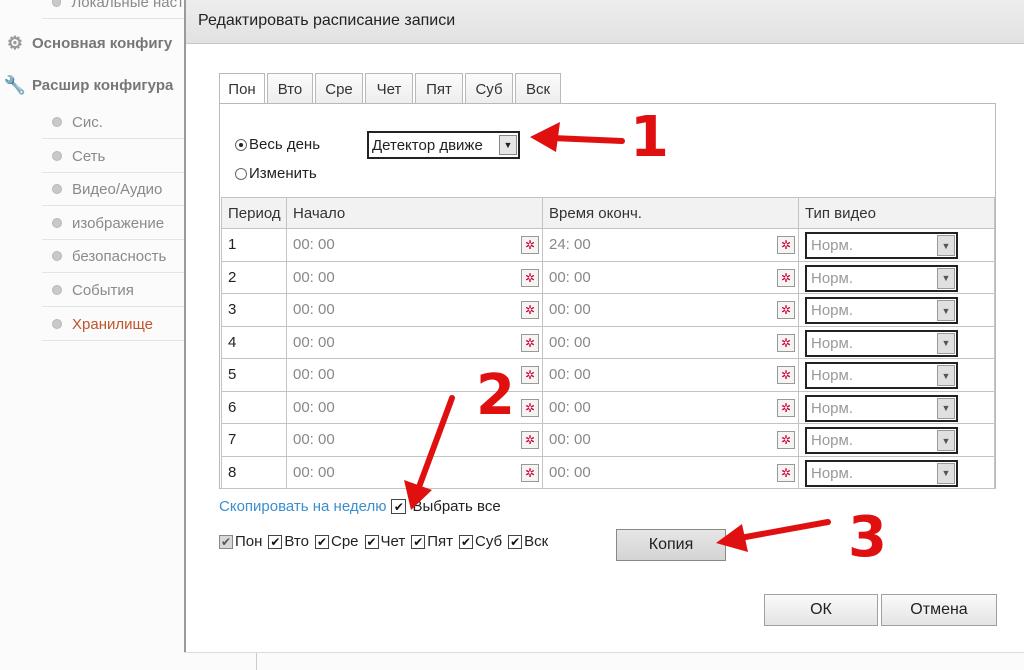 The height and width of the screenshot is (670, 1024). Describe the element at coordinates (528, 541) in the screenshot. I see `copy-day-option: ✔ Вск` at that location.